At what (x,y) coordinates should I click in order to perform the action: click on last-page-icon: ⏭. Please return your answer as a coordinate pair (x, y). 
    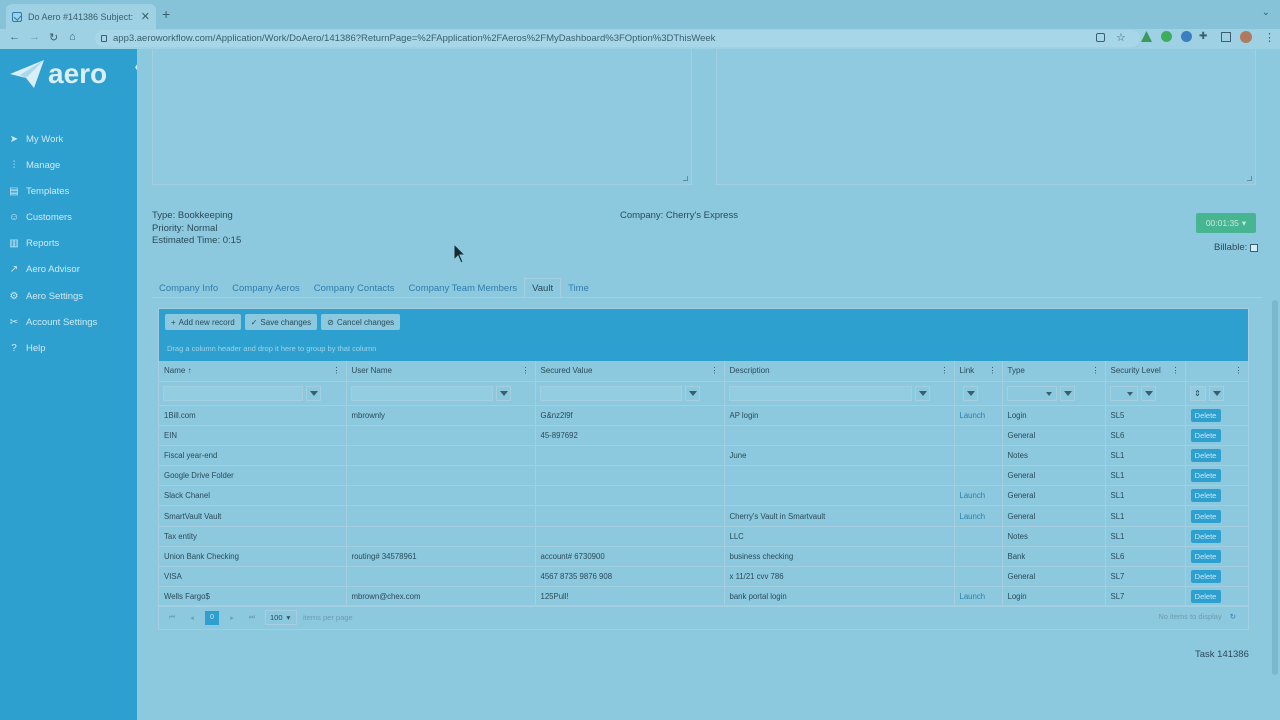
    Looking at the image, I should click on (252, 618).